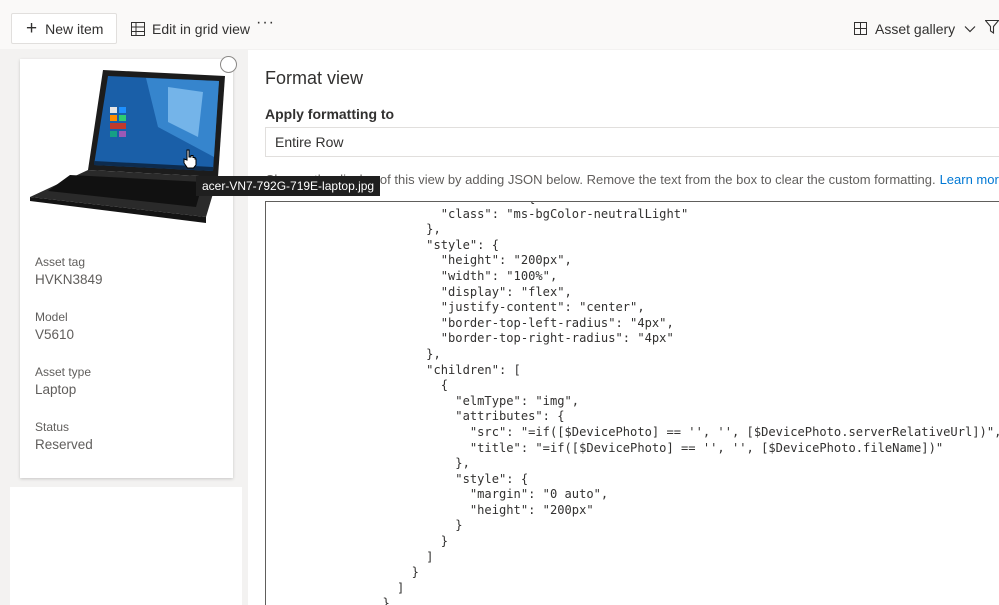  What do you see at coordinates (969, 179) in the screenshot?
I see `learn-more-link: Learn more` at bounding box center [969, 179].